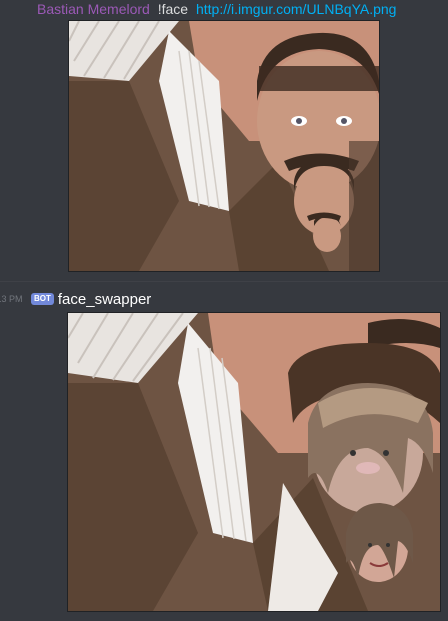  Describe the element at coordinates (173, 9) in the screenshot. I see `message-command-text: !face` at that location.